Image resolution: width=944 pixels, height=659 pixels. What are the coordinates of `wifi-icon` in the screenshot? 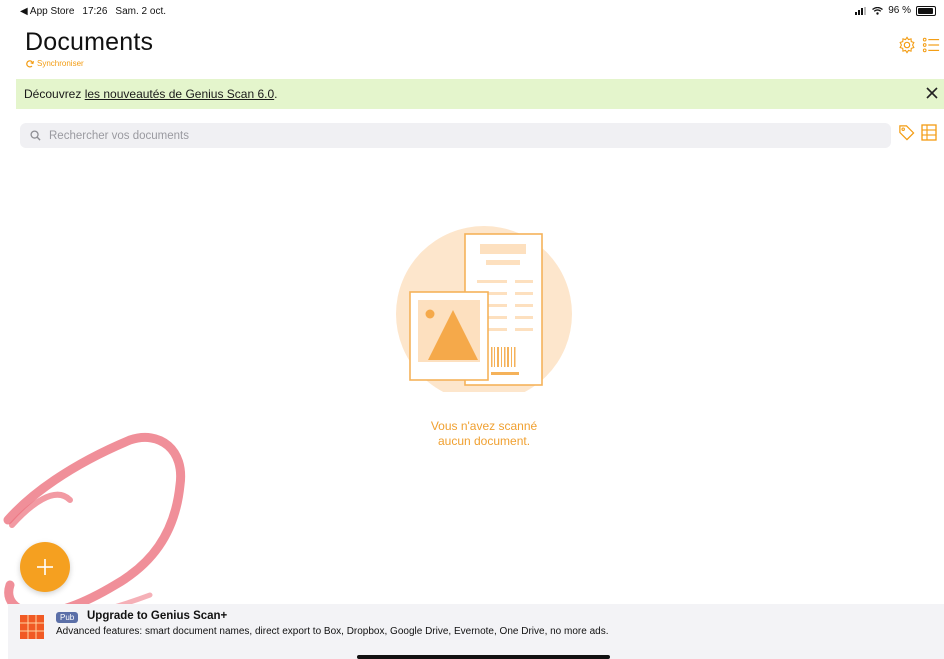 It's located at (878, 10).